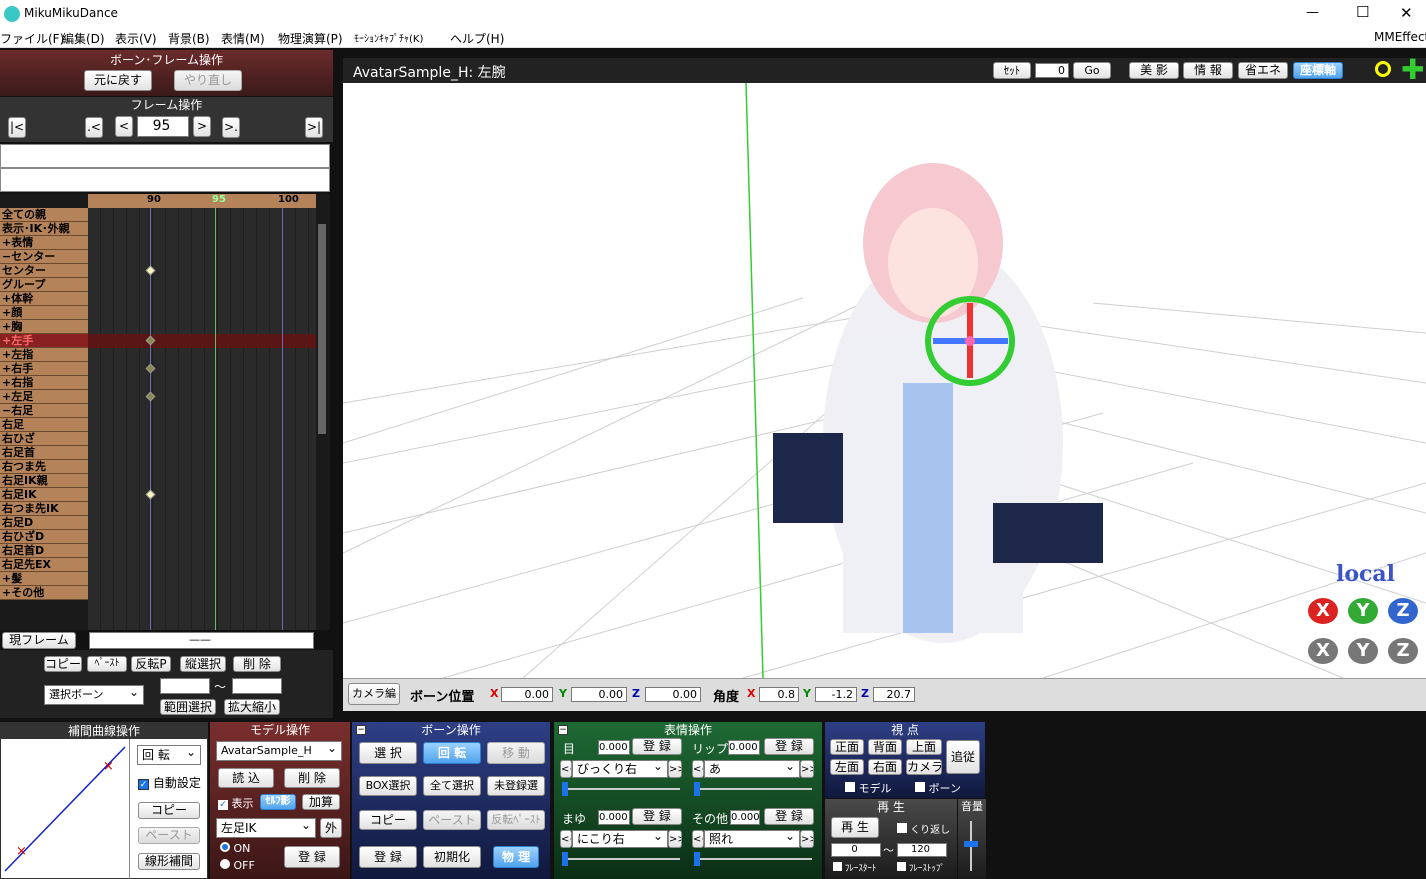  I want to click on axis-x-icon: X, so click(1323, 611).